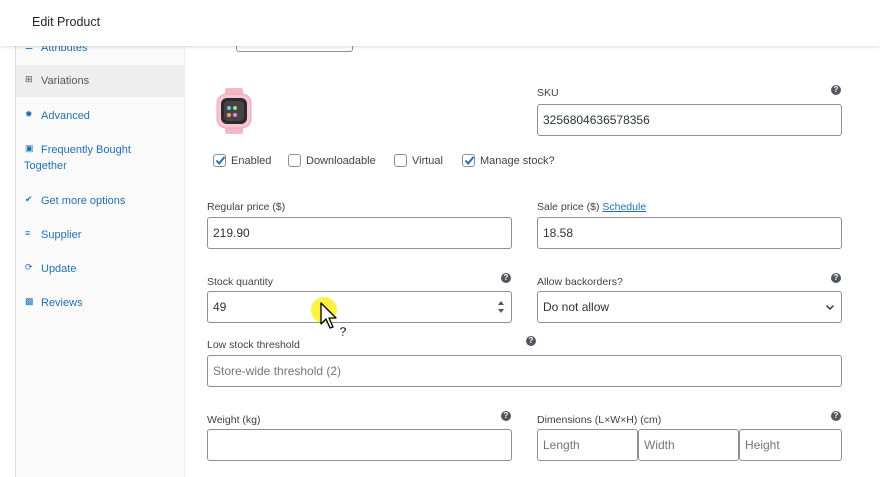 Image resolution: width=880 pixels, height=477 pixels. I want to click on sidebar-item-reviews: ▩ Reviews, so click(100, 303).